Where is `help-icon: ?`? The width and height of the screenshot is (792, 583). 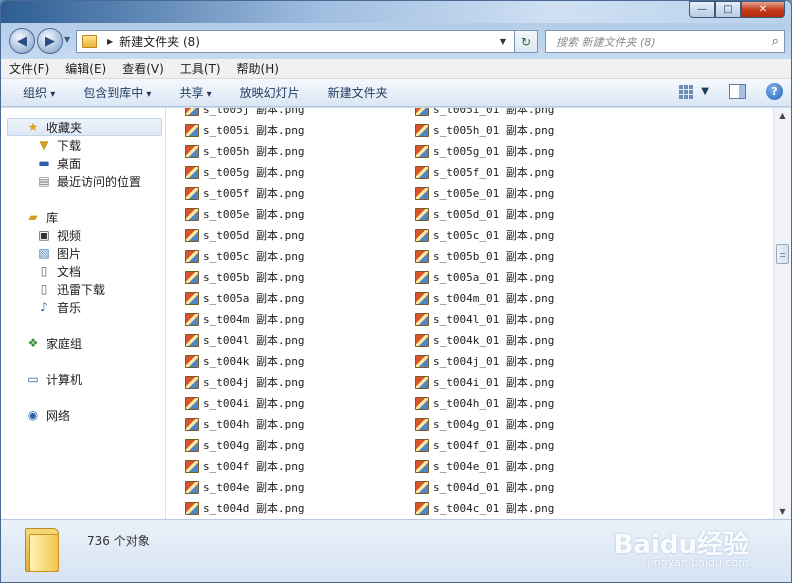 help-icon: ? is located at coordinates (774, 91).